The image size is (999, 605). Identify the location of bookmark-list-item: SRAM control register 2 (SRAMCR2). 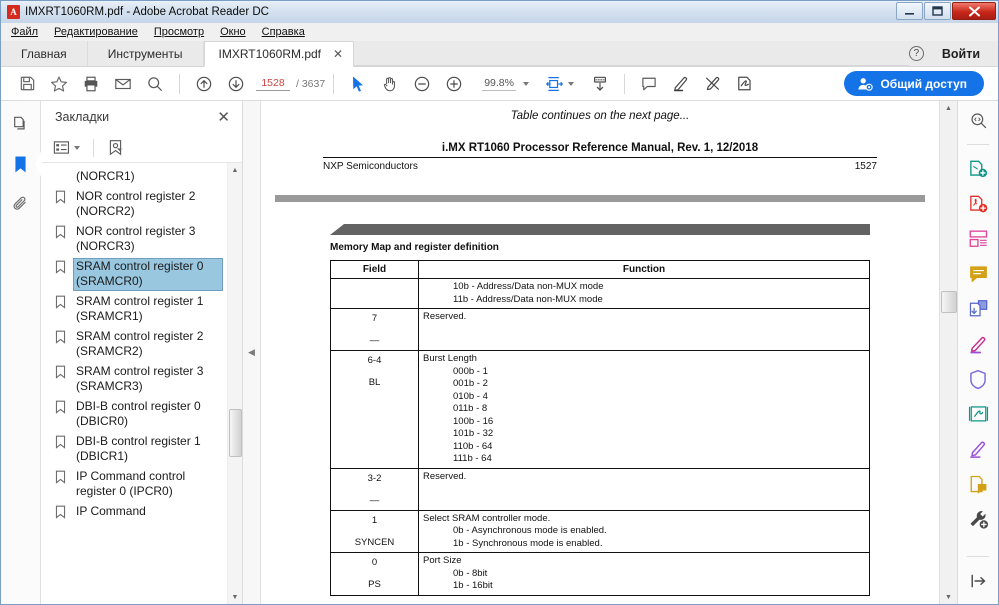
(134, 344).